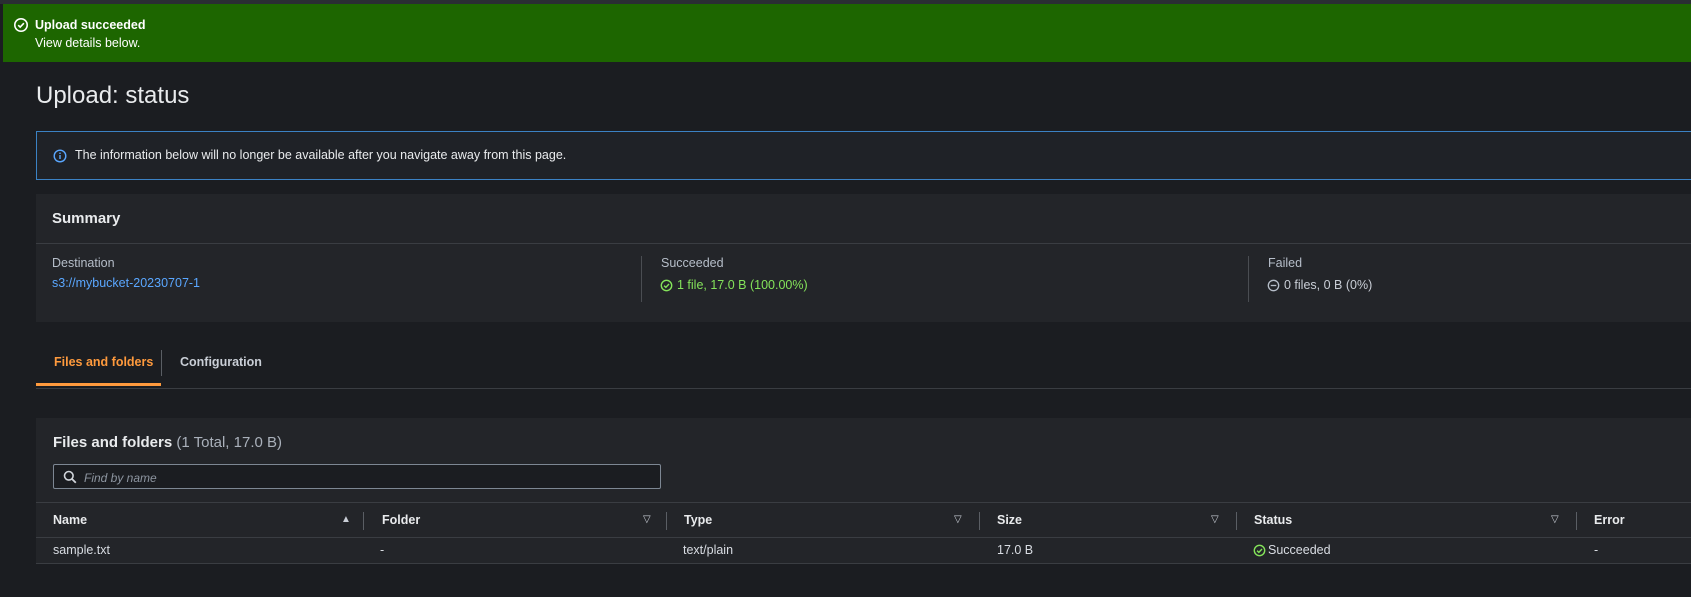 This screenshot has width=1691, height=597. What do you see at coordinates (863, 219) in the screenshot?
I see `summary-header: Summary` at bounding box center [863, 219].